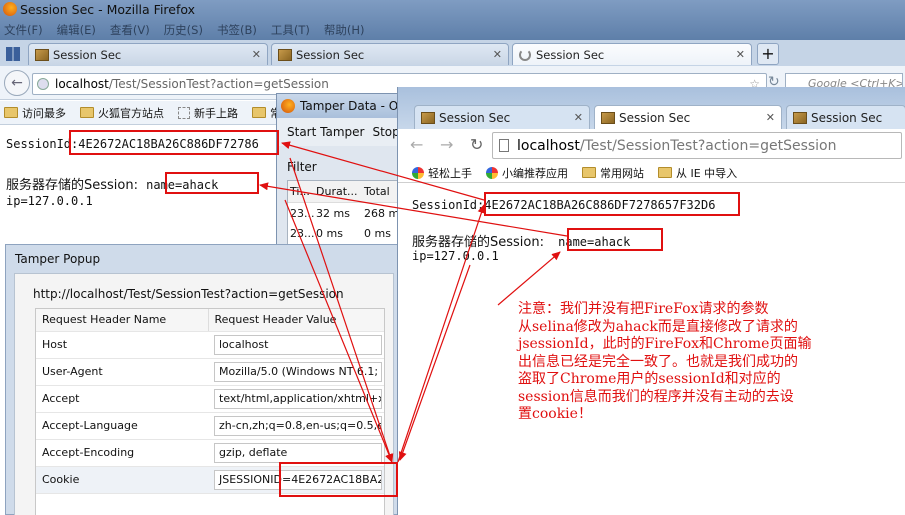 The height and width of the screenshot is (515, 905). Describe the element at coordinates (455, 256) in the screenshot. I see `chrome-ip-line: ip=127.0.0.1` at that location.